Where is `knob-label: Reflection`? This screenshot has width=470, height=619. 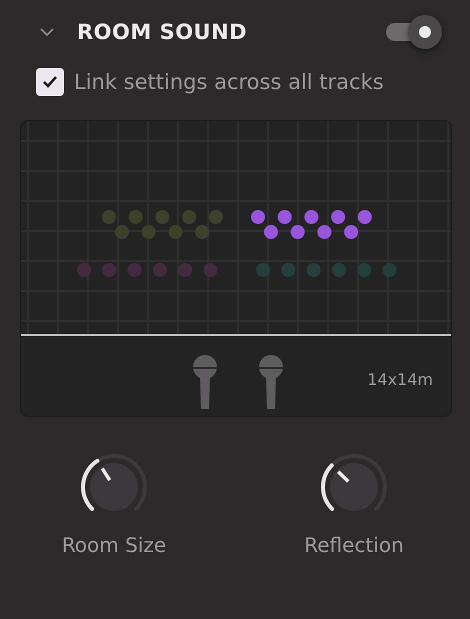 knob-label: Reflection is located at coordinates (354, 545).